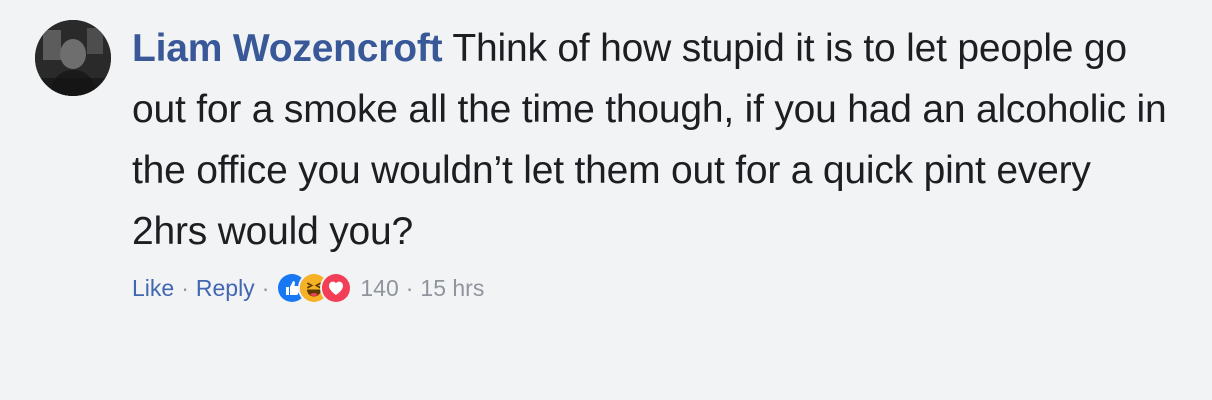 Image resolution: width=1212 pixels, height=400 pixels. Describe the element at coordinates (452, 288) in the screenshot. I see `timestamp: 15 hrs` at that location.